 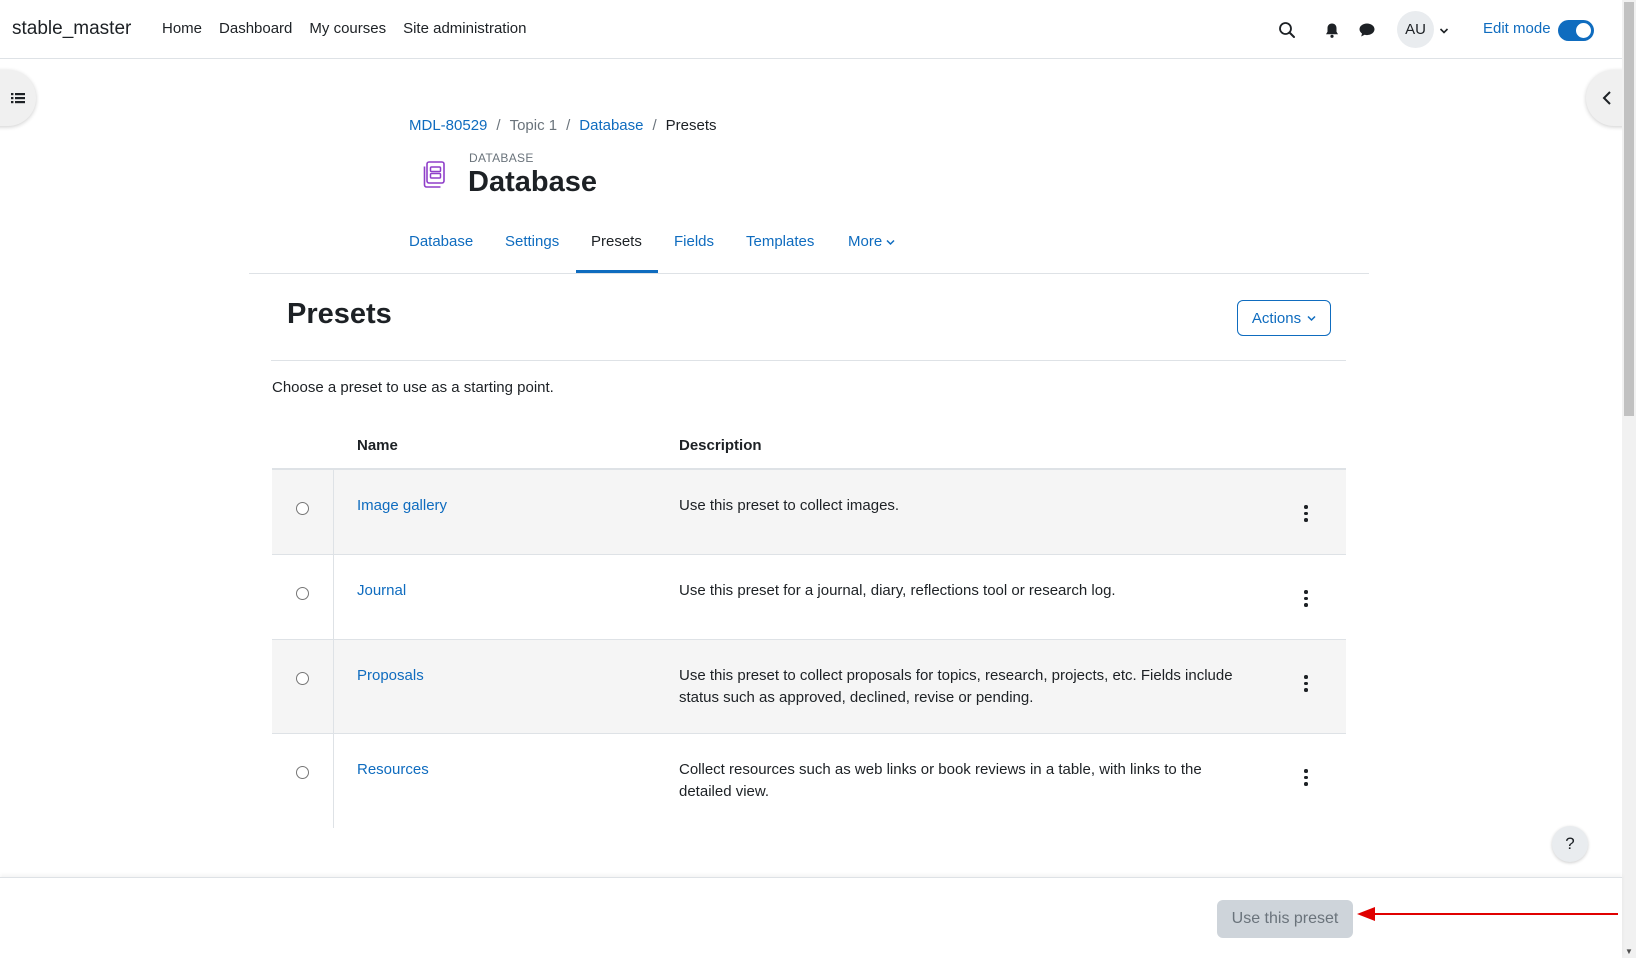 I want to click on messages-chat-icon, so click(x=1367, y=30).